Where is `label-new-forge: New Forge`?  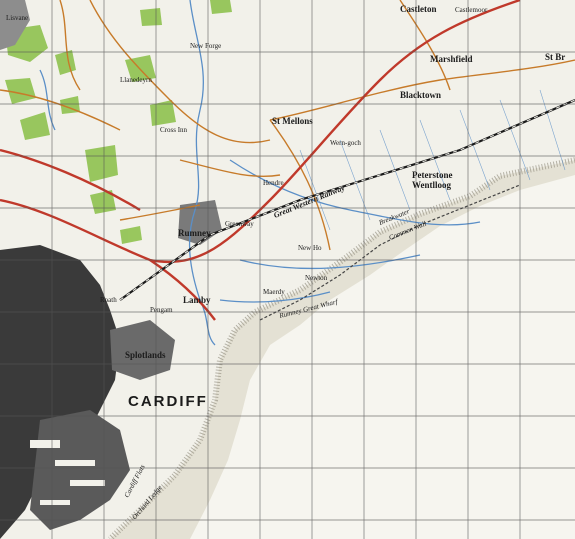
label-new-forge: New Forge is located at coordinates (205, 46).